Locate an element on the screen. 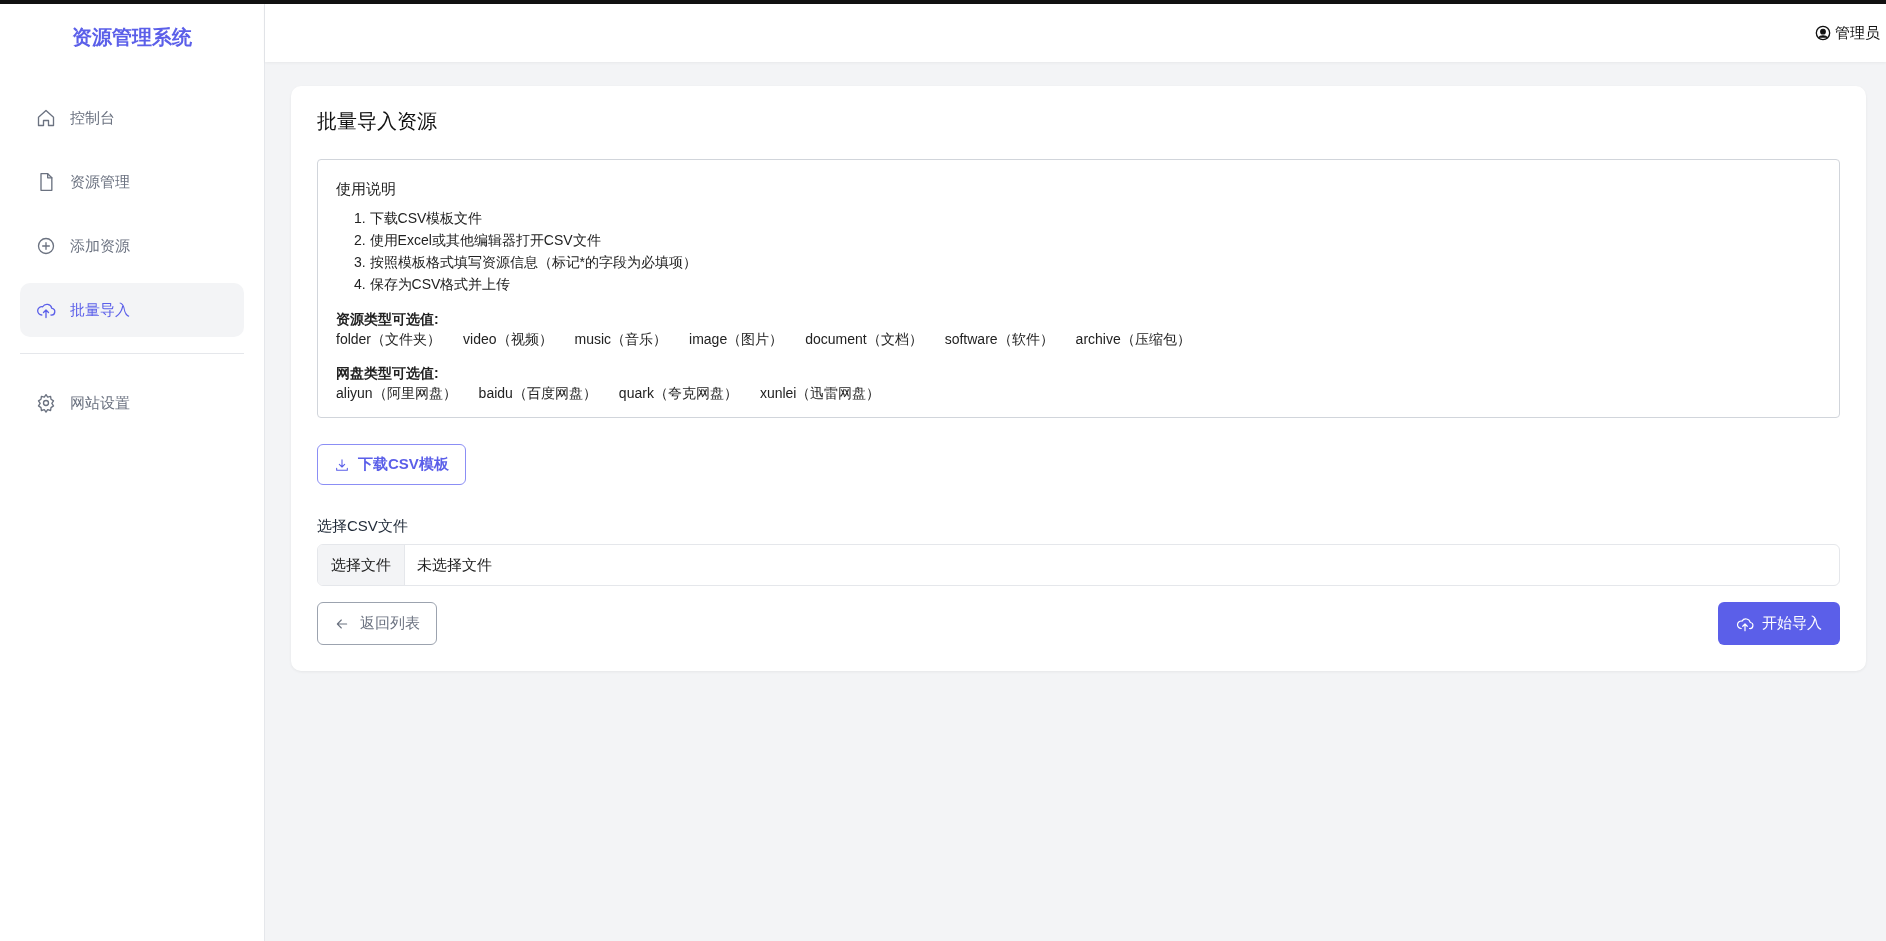  option-value: document（文档） is located at coordinates (864, 339).